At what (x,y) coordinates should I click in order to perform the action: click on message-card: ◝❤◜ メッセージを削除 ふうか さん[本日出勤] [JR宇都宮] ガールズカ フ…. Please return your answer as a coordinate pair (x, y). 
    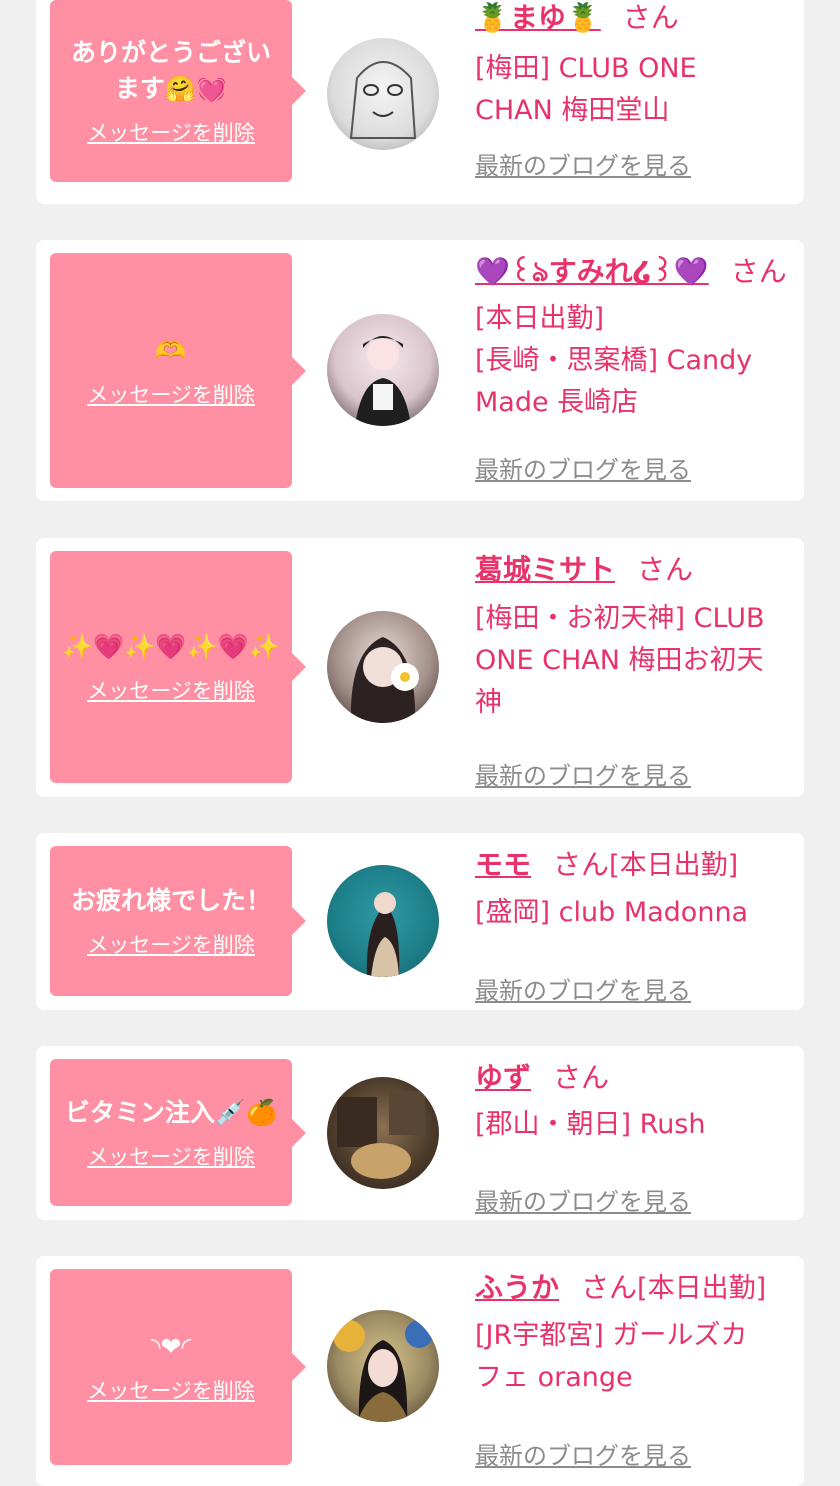
    Looking at the image, I should click on (420, 1371).